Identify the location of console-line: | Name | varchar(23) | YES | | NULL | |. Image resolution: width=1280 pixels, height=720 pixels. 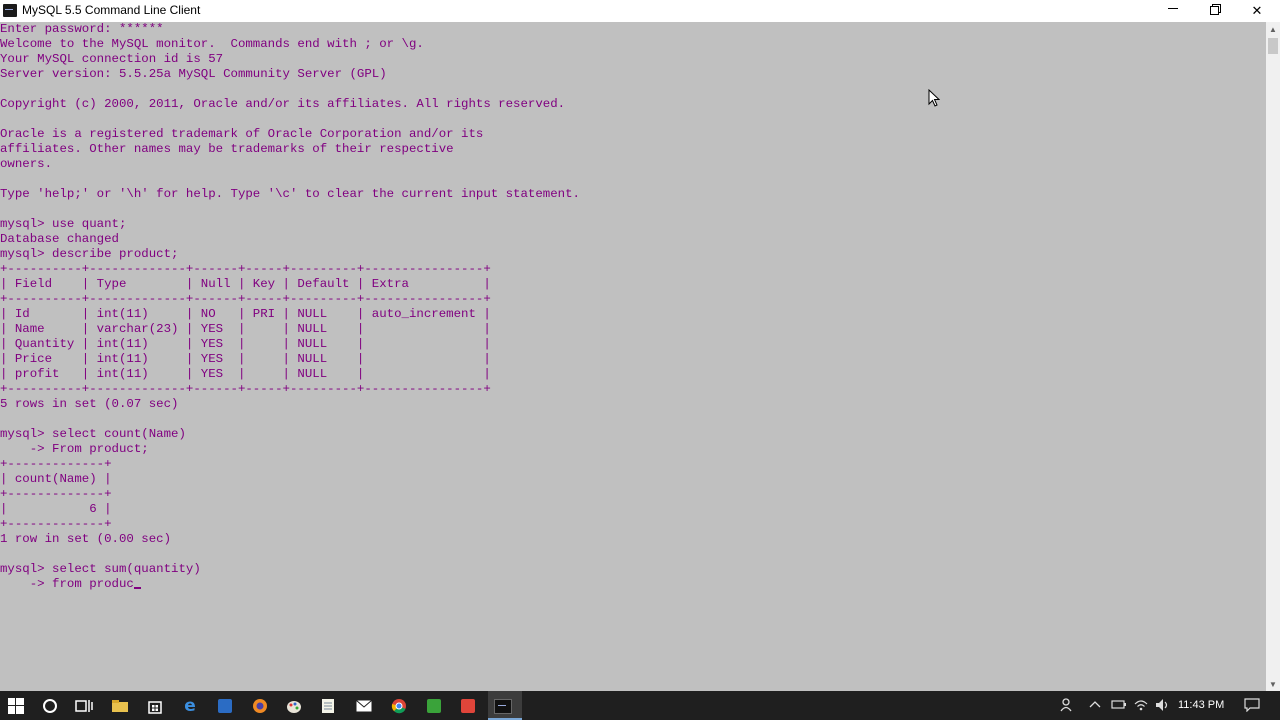
(245, 329).